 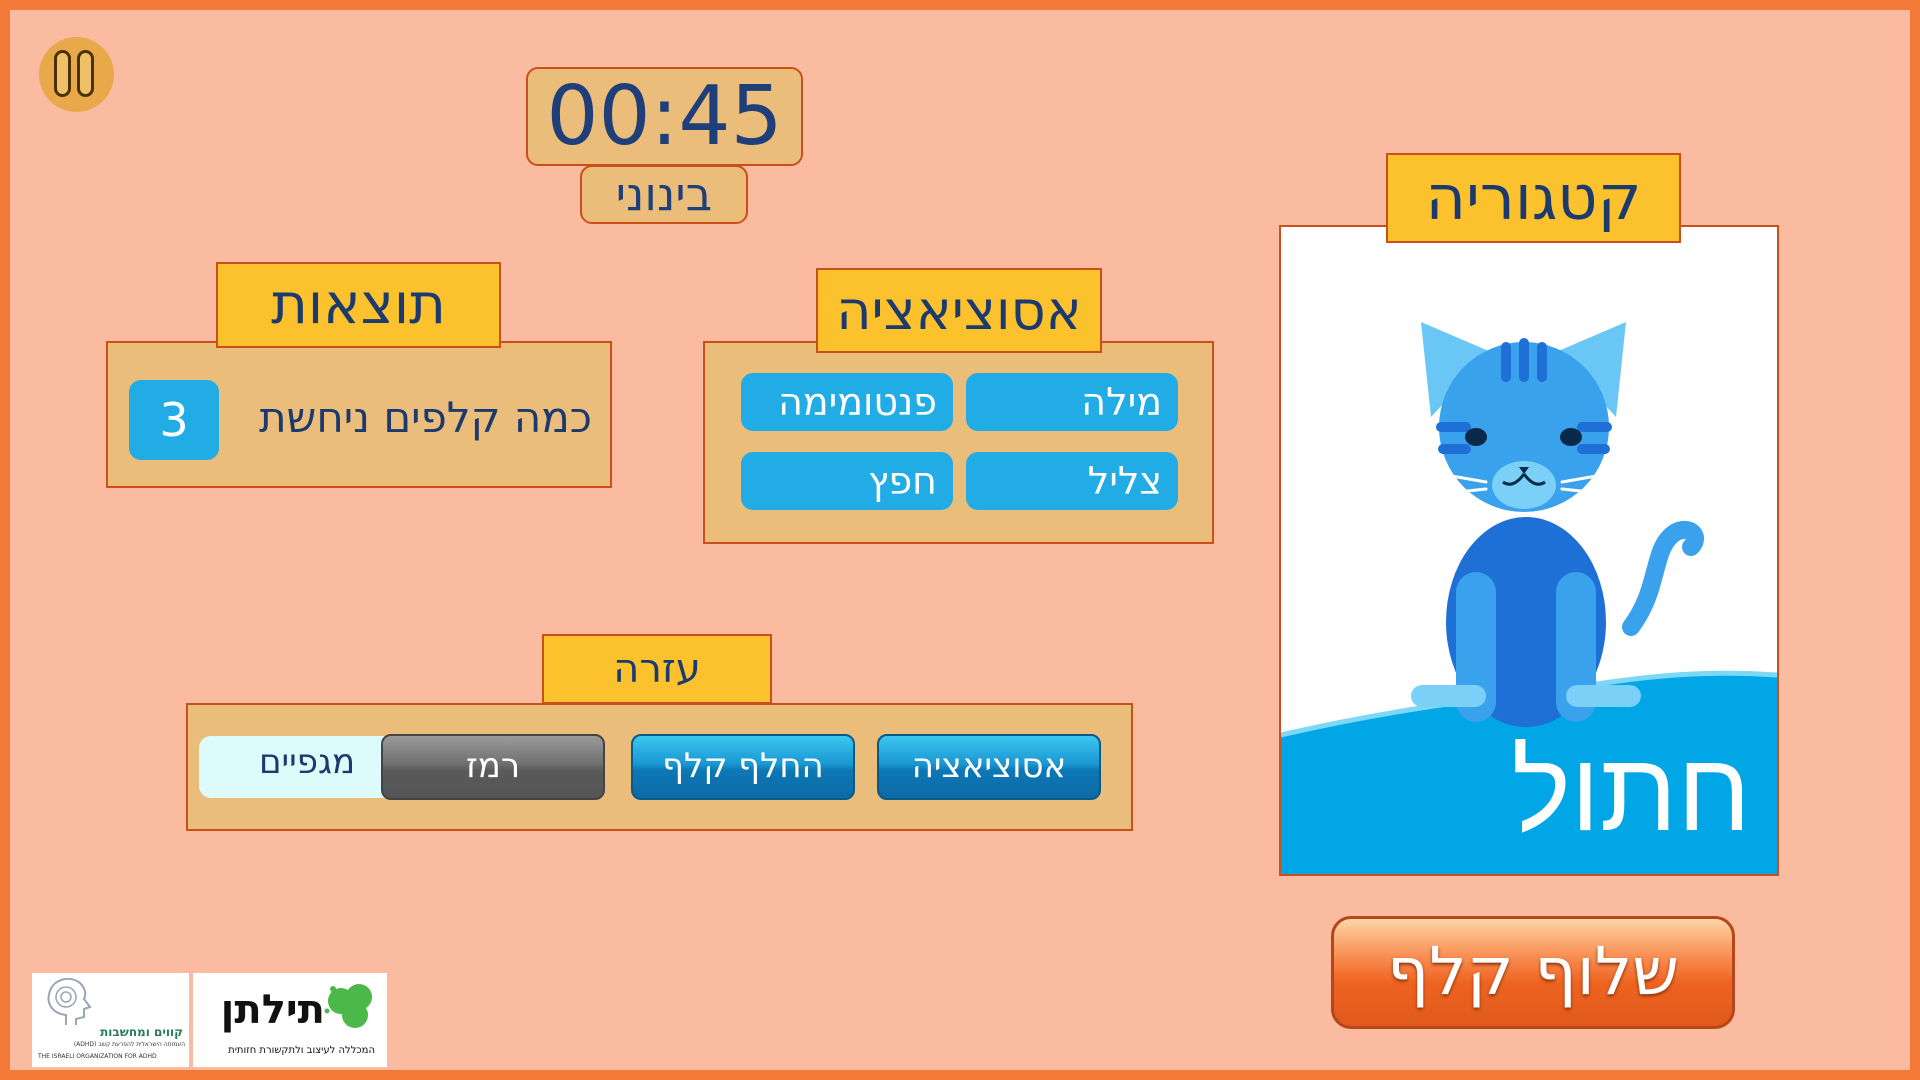 What do you see at coordinates (1533, 198) in the screenshot?
I see `category-title: קטגוריה` at bounding box center [1533, 198].